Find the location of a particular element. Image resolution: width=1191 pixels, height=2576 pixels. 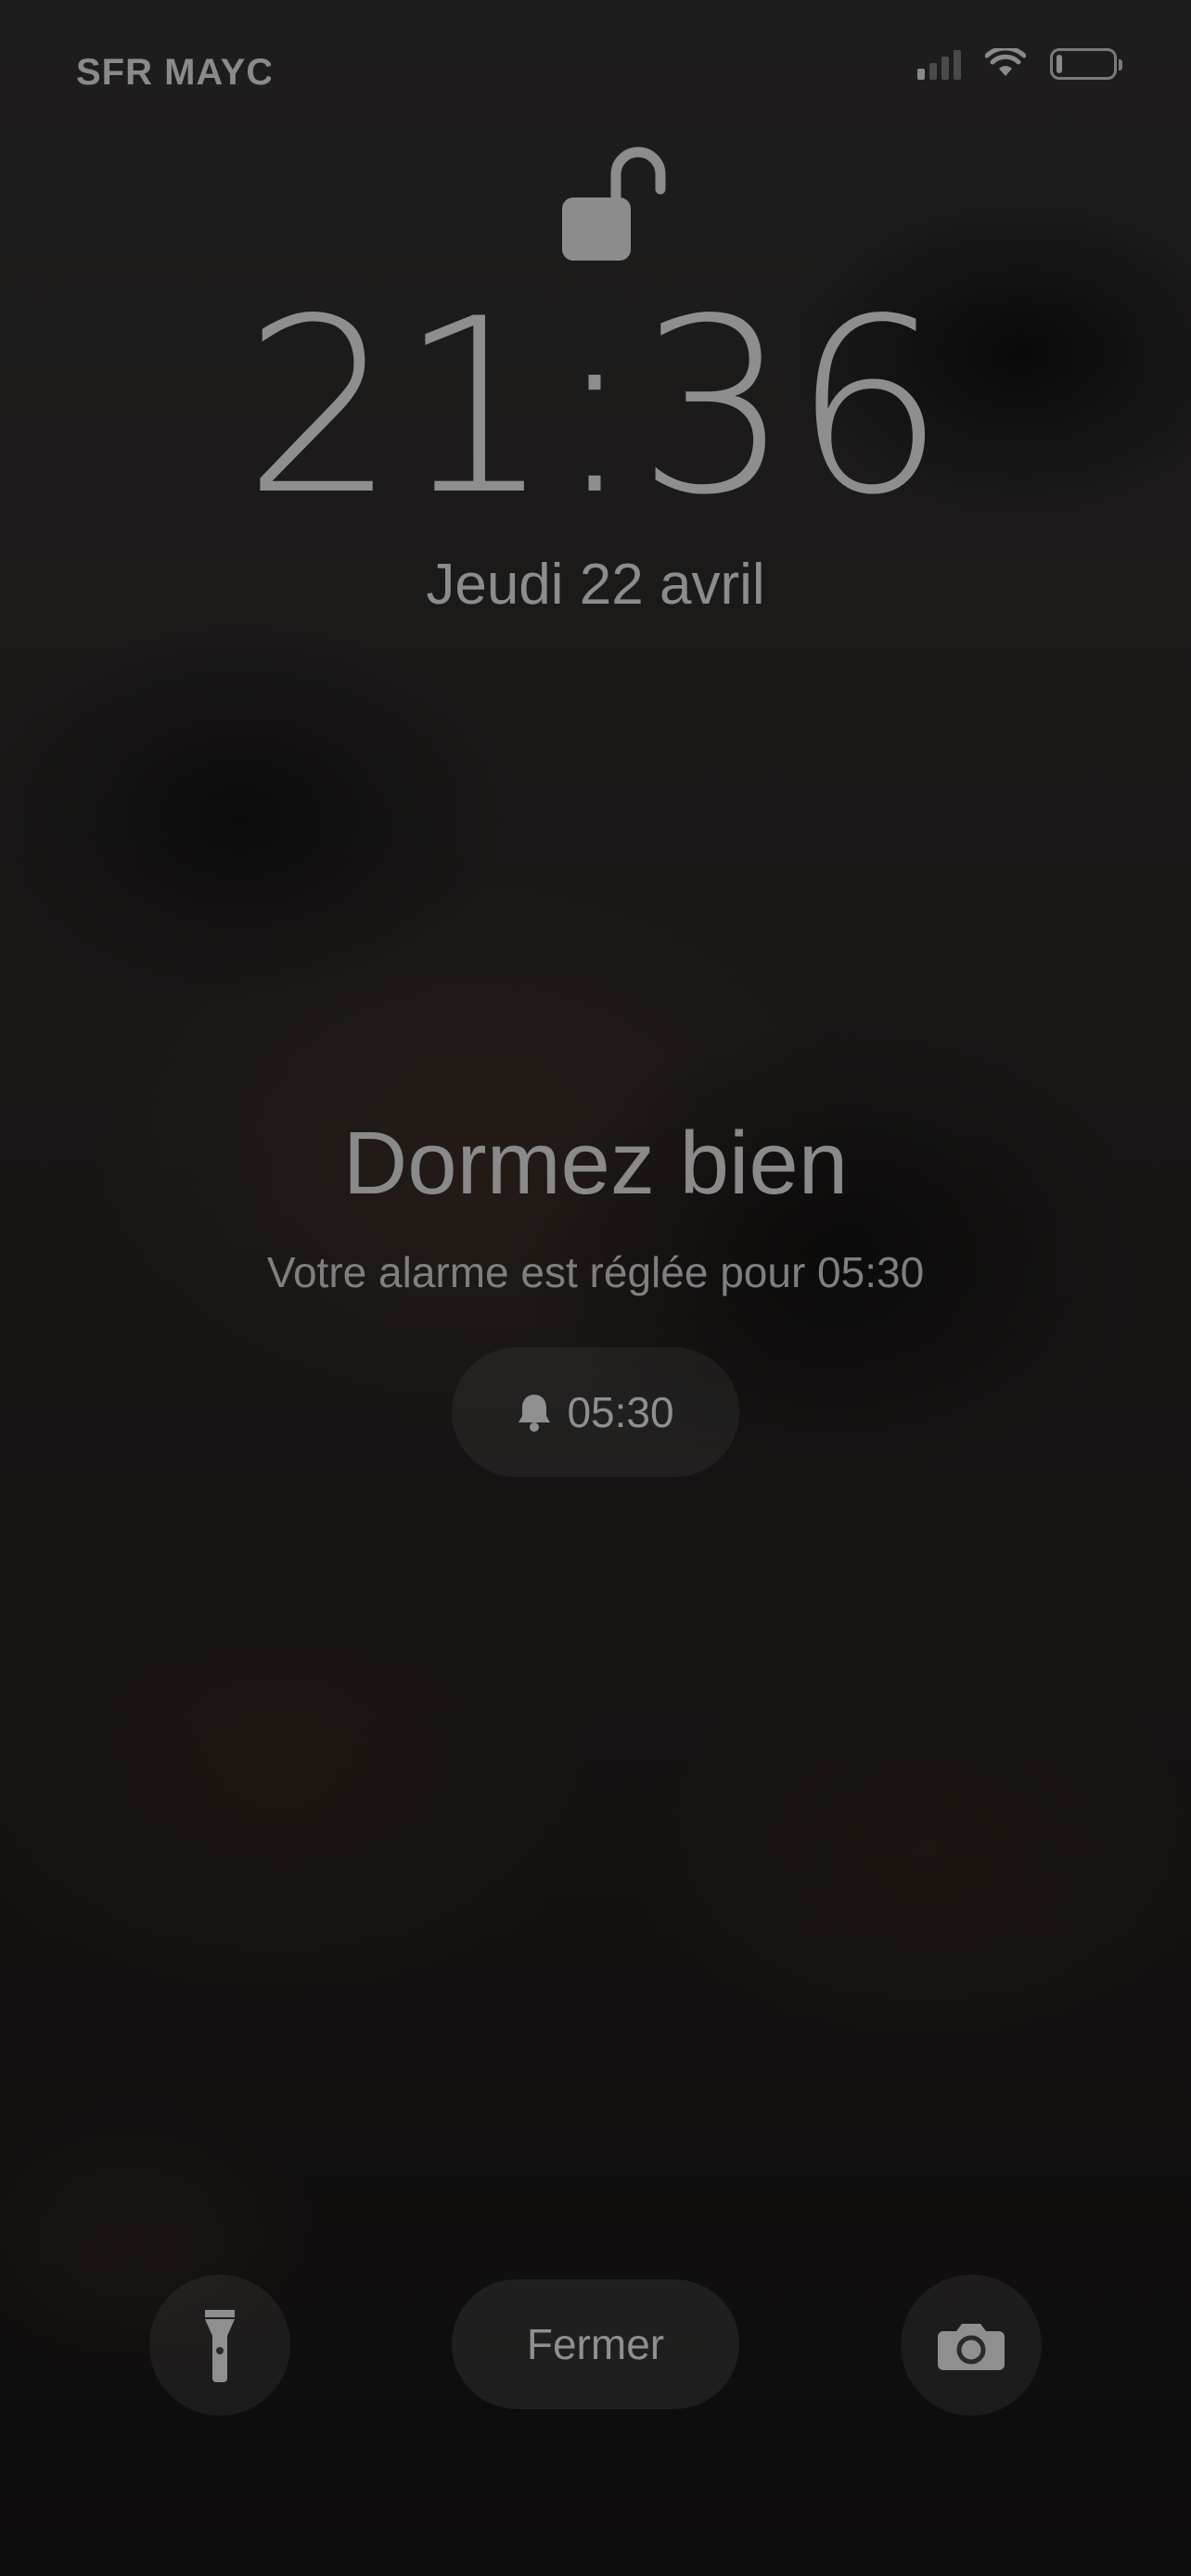

bell-icon is located at coordinates (535, 1413).